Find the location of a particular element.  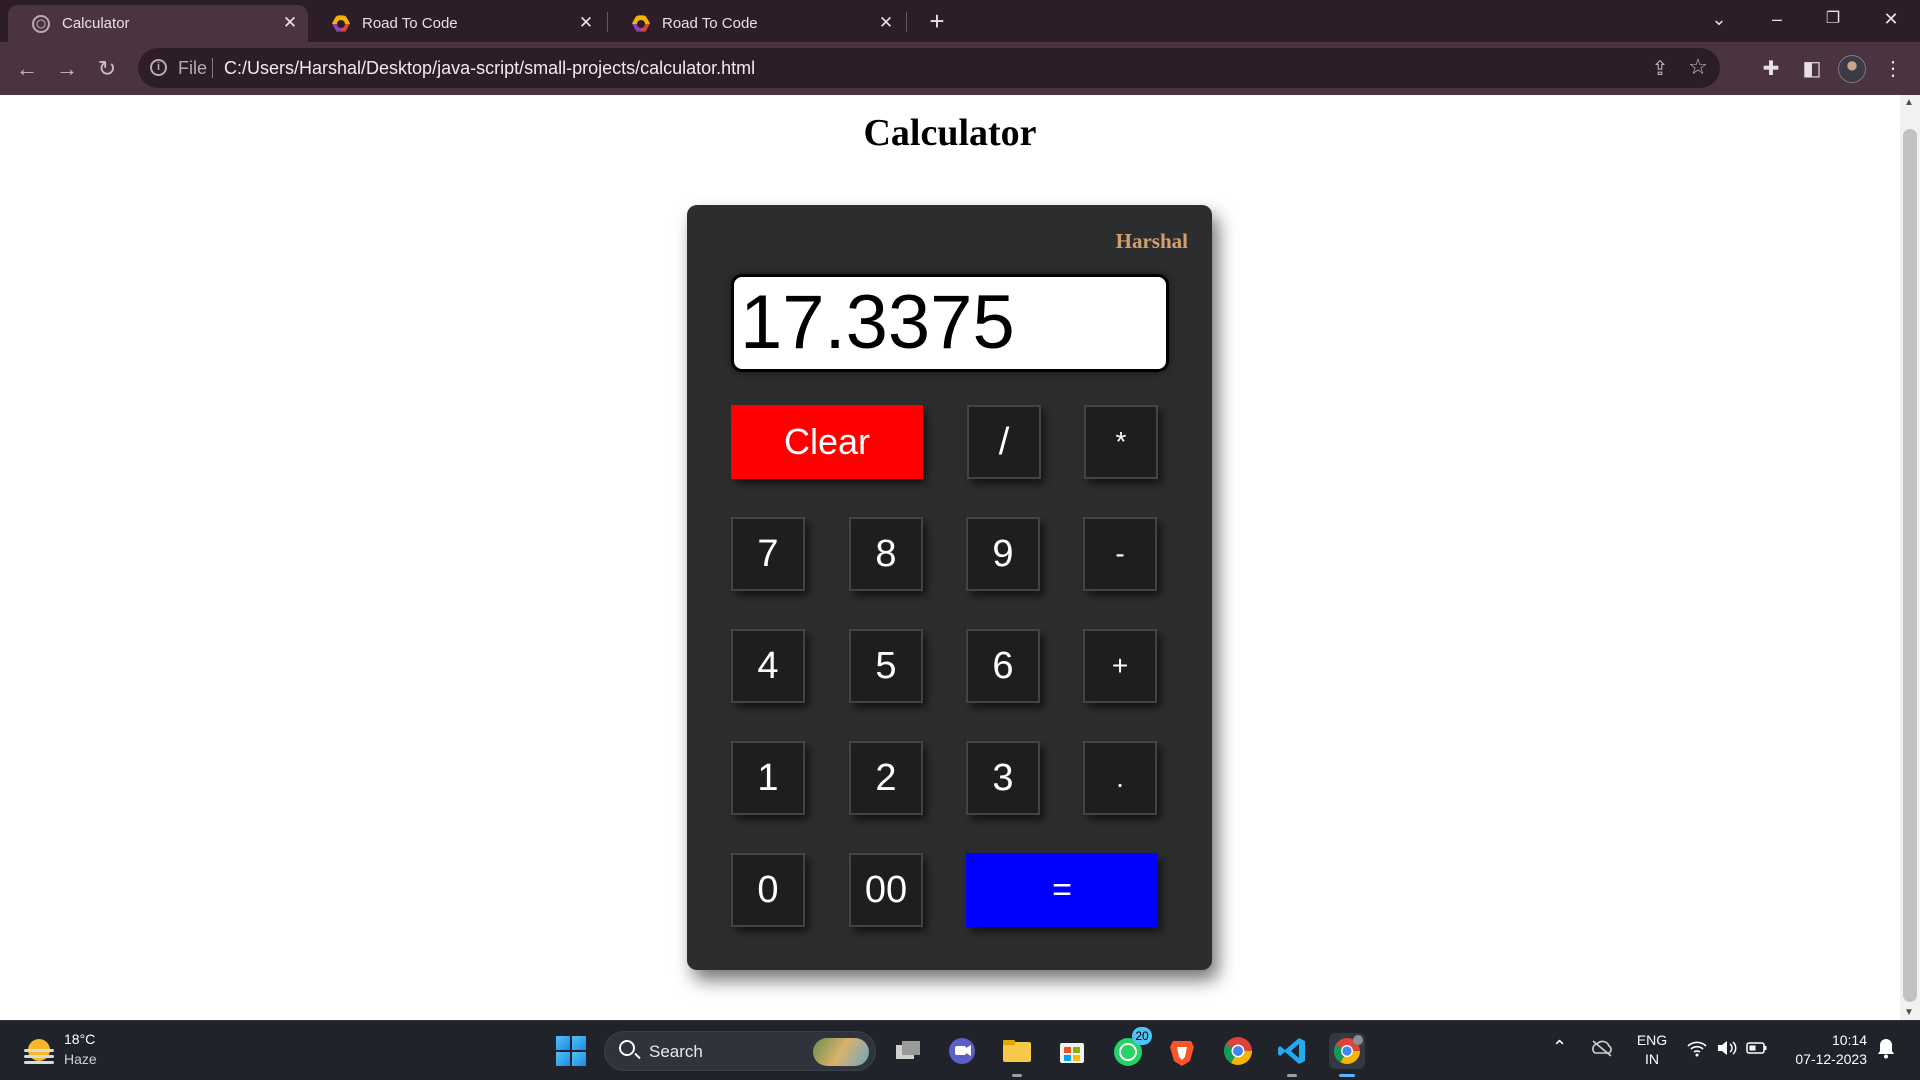

volume-icon is located at coordinates (1727, 1049).